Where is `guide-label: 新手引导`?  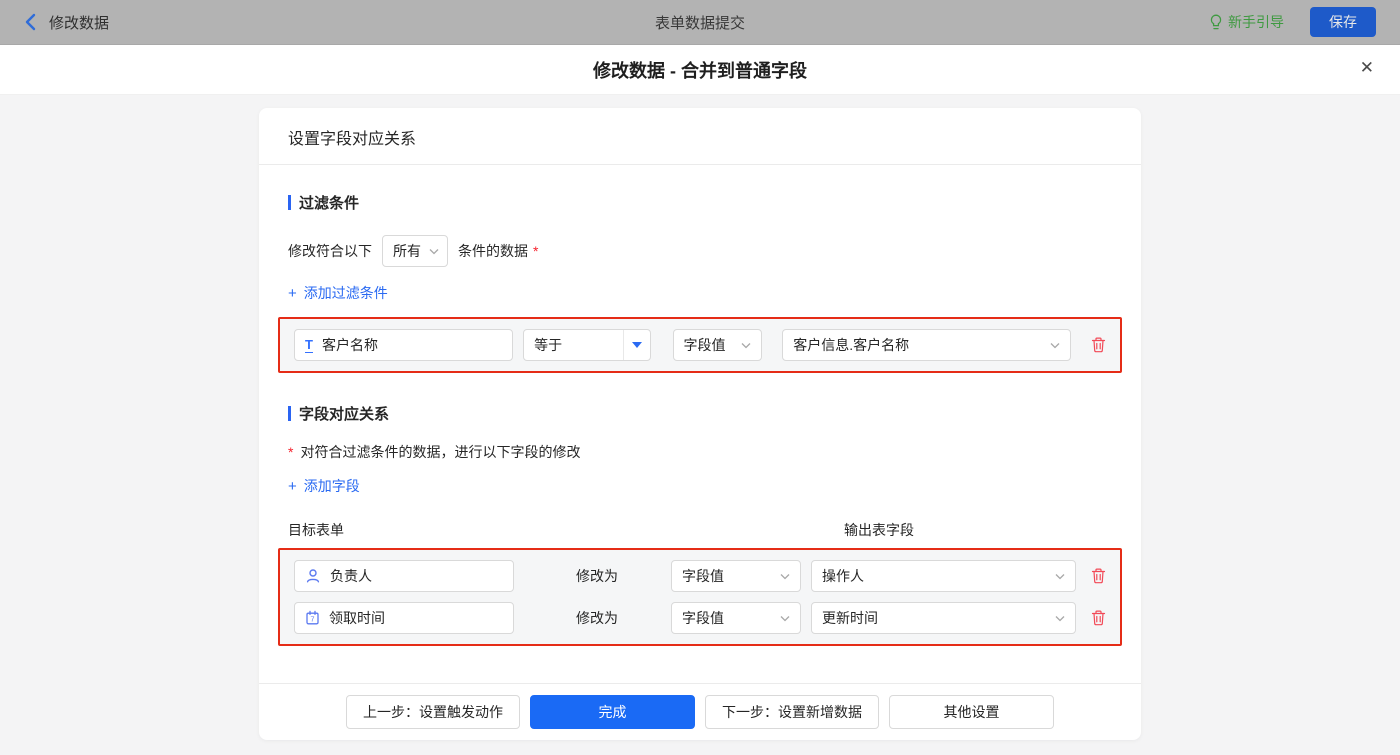 guide-label: 新手引导 is located at coordinates (1256, 22).